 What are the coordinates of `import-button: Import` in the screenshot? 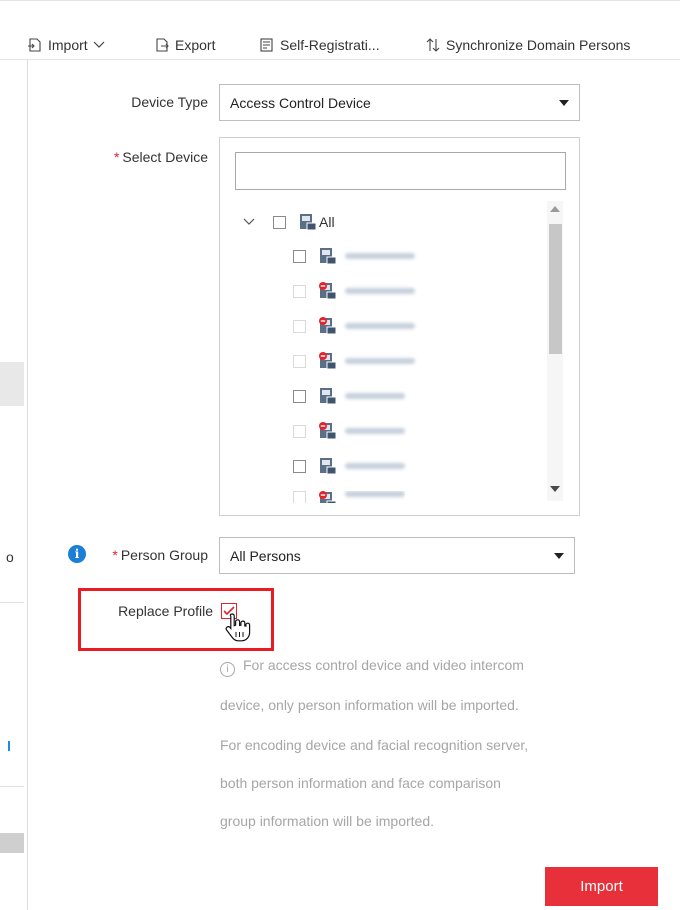 It's located at (601, 886).